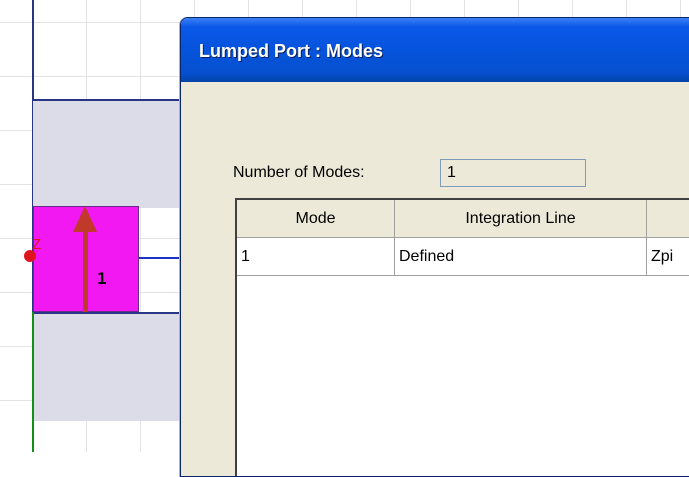  I want to click on grid-band-lower, so click(113, 366).